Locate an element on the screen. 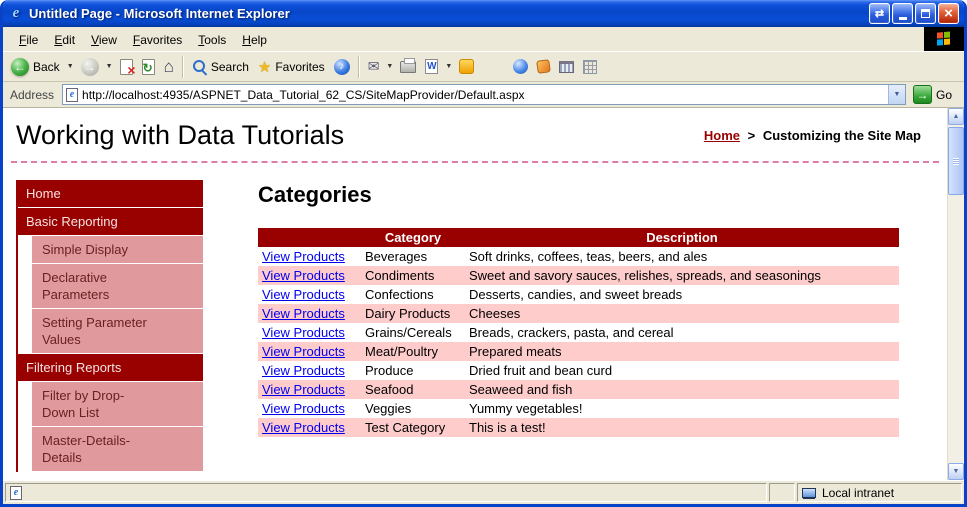 Image resolution: width=967 pixels, height=507 pixels. sidebar-item: Setting Parameter Values is located at coordinates (117, 331).